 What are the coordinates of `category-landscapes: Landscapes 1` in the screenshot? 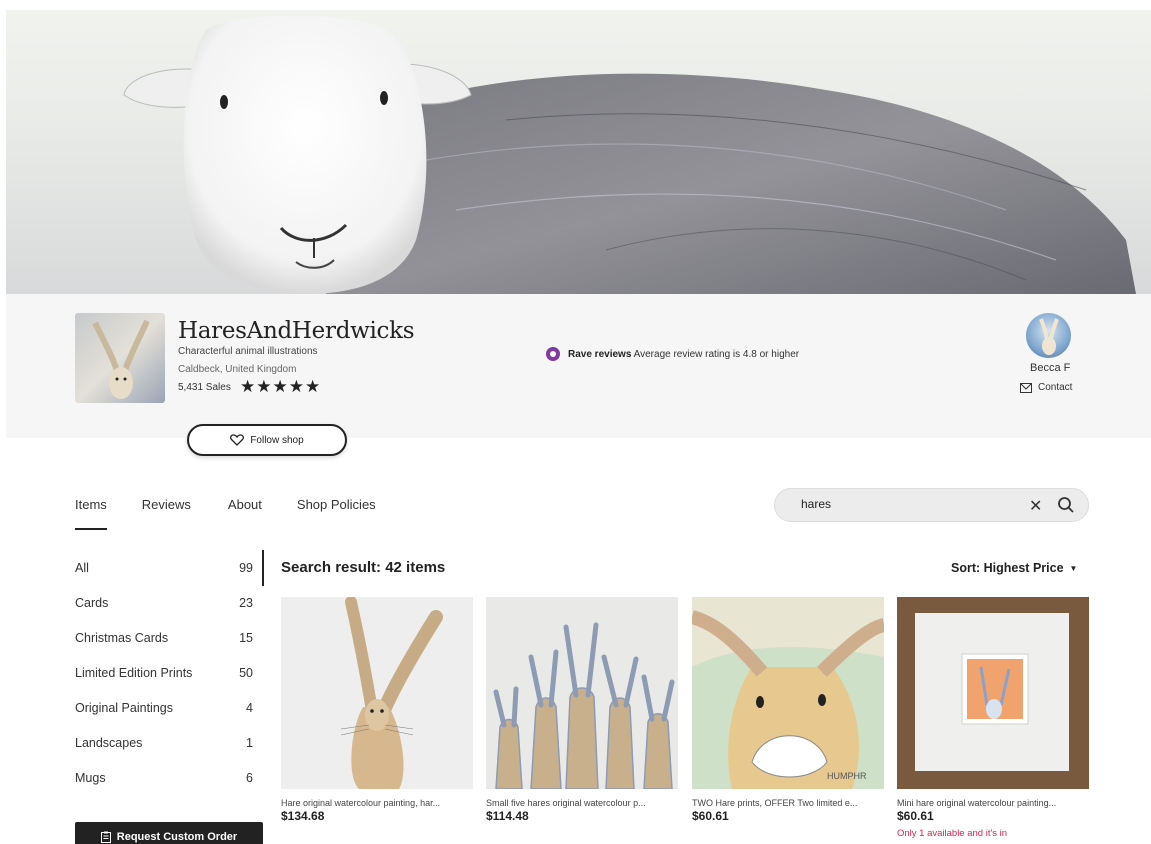 It's located at (169, 742).